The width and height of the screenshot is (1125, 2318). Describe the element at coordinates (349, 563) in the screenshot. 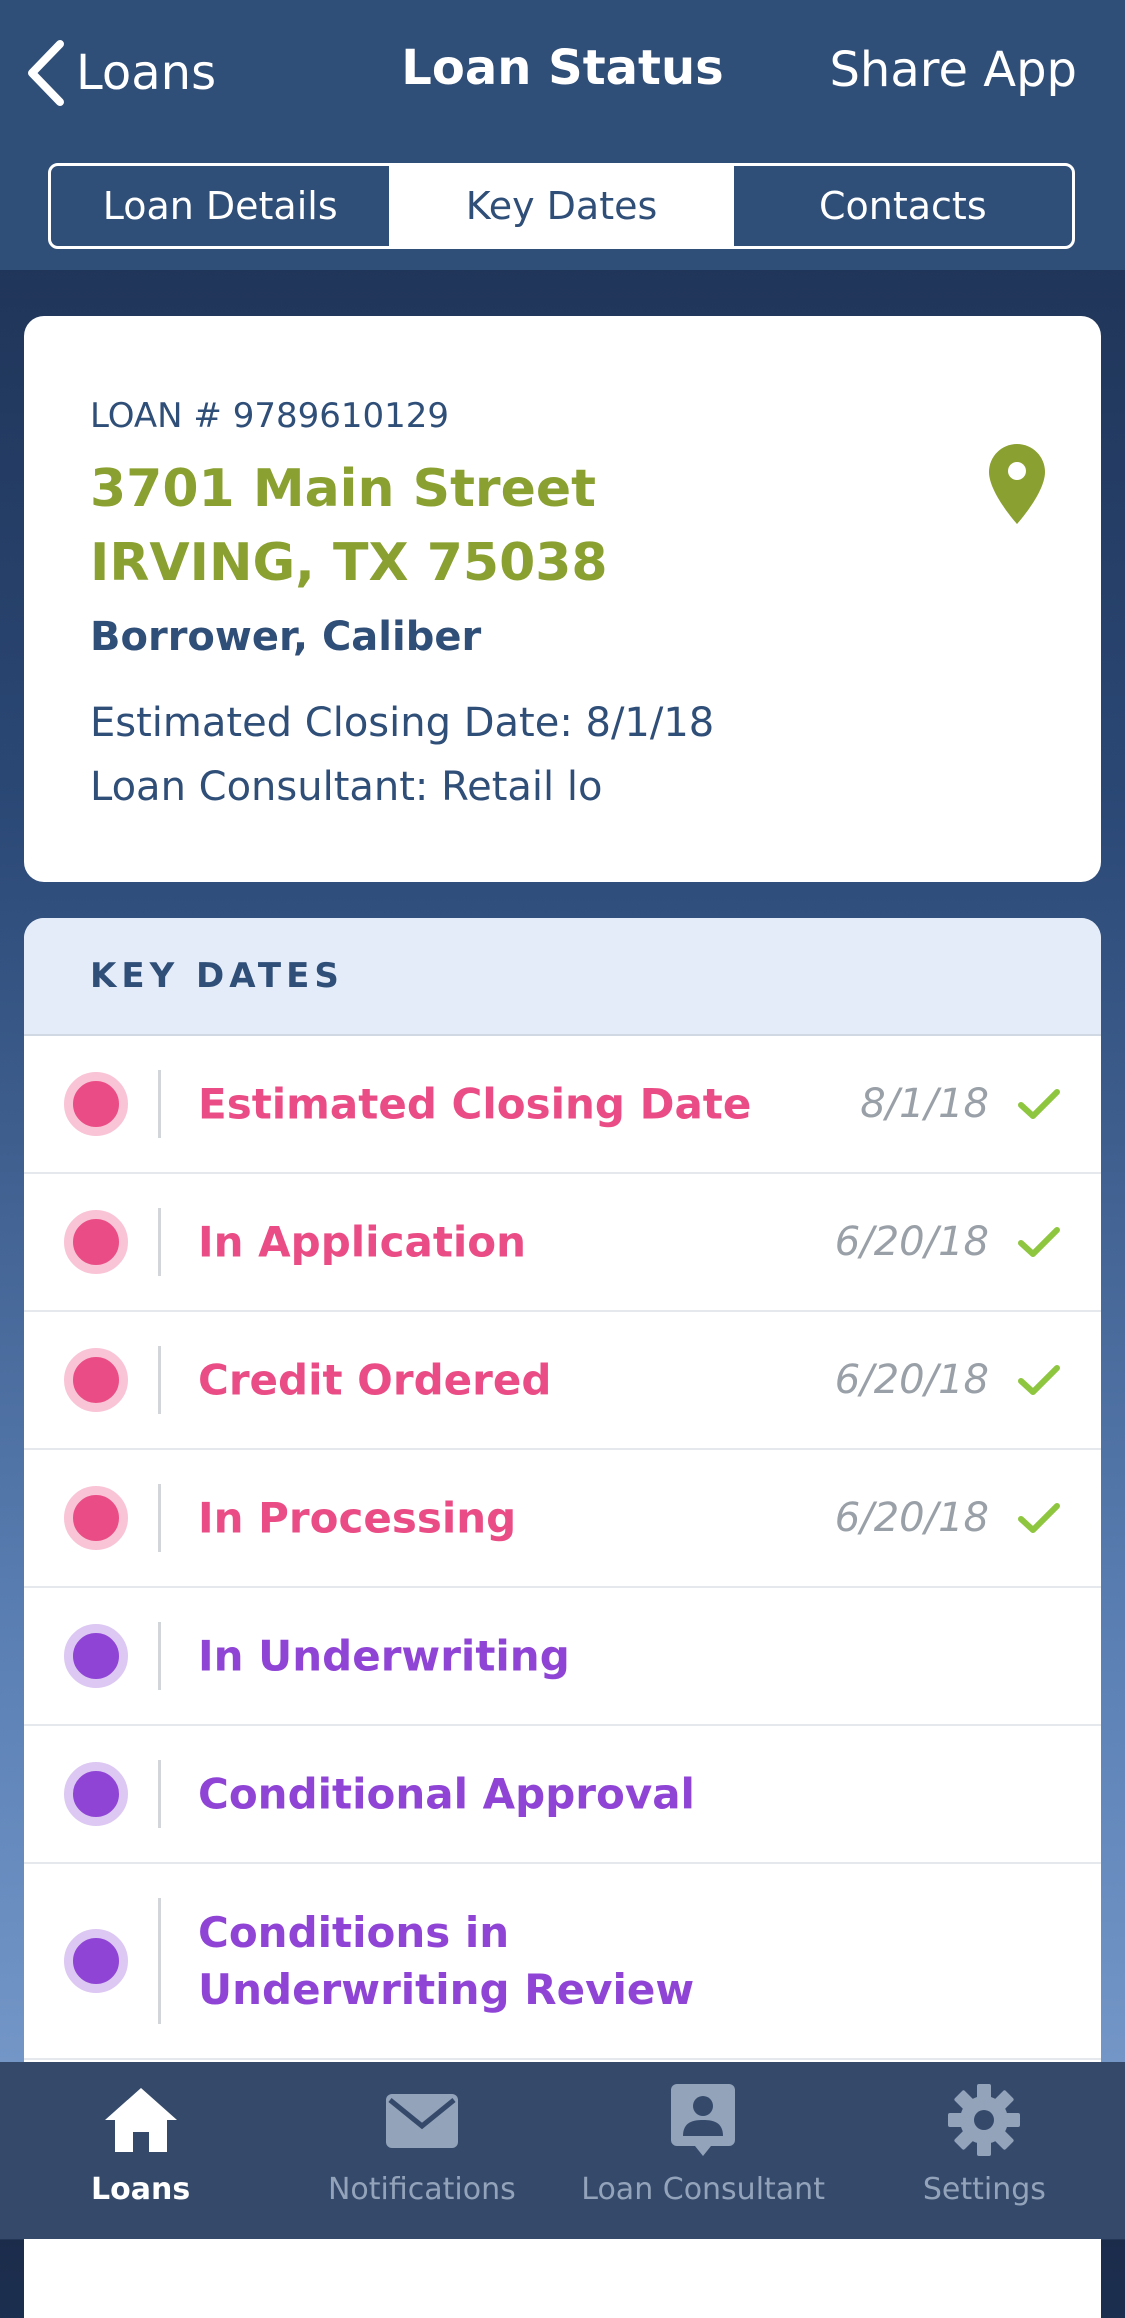

I see `address-line-2: IRVING, TX 75038` at that location.